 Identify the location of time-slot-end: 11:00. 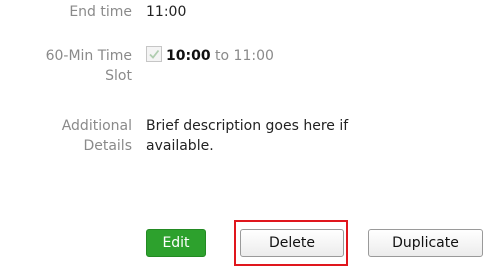
(253, 56).